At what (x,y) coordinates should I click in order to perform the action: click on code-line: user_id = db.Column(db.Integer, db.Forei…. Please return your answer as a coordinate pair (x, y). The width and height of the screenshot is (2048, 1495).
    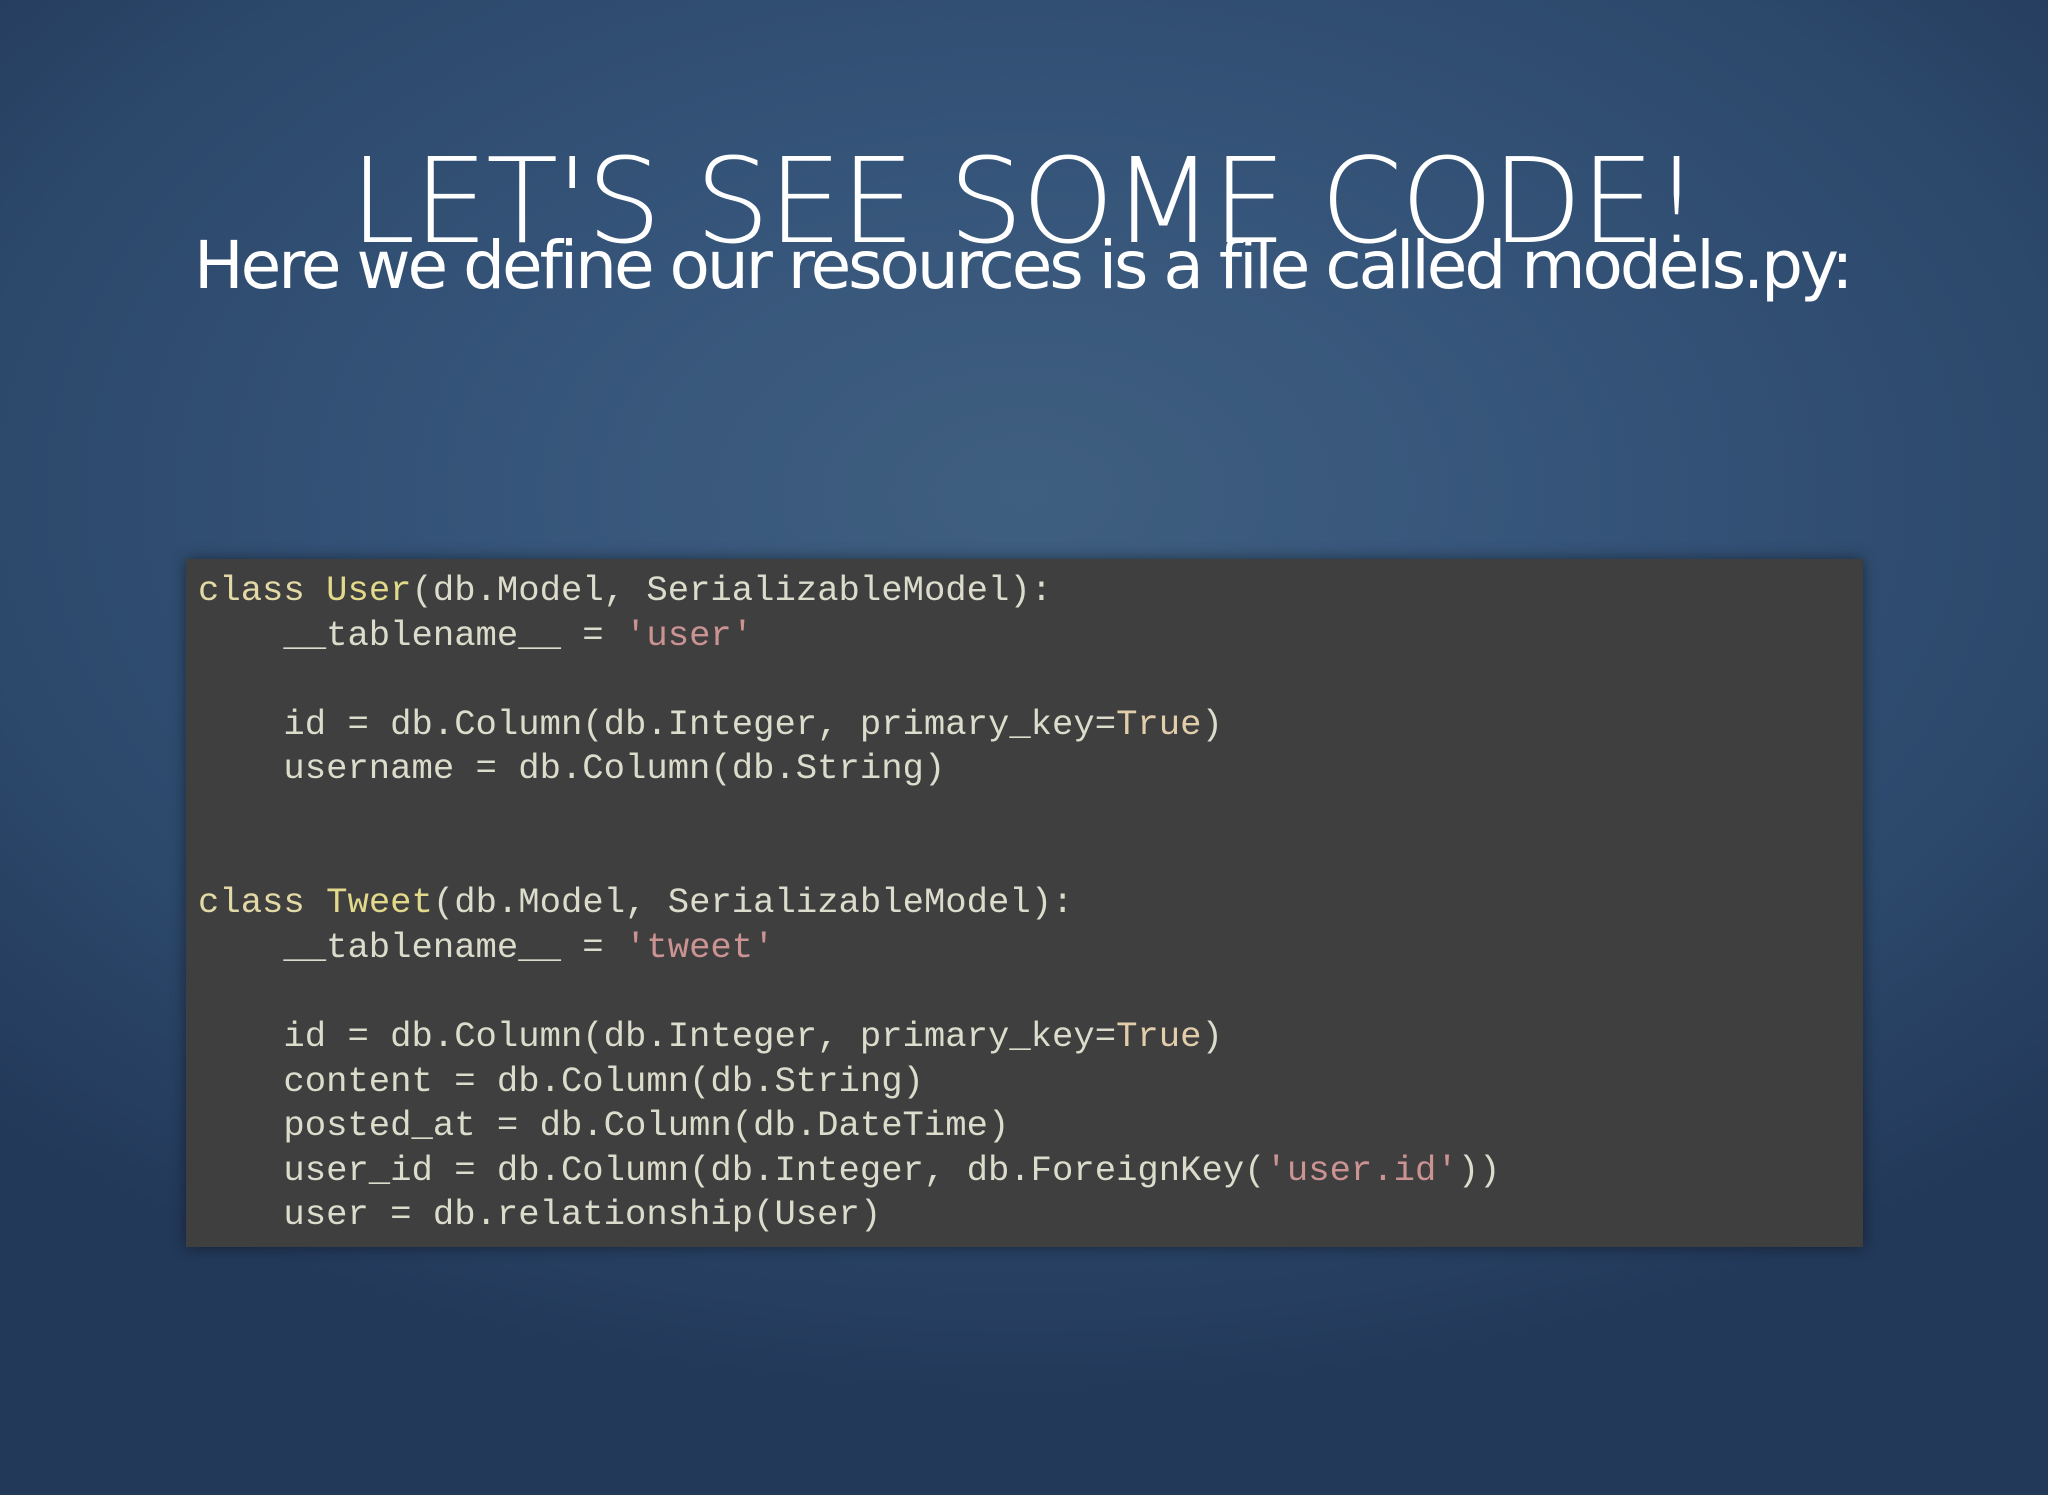
    Looking at the image, I should click on (849, 1171).